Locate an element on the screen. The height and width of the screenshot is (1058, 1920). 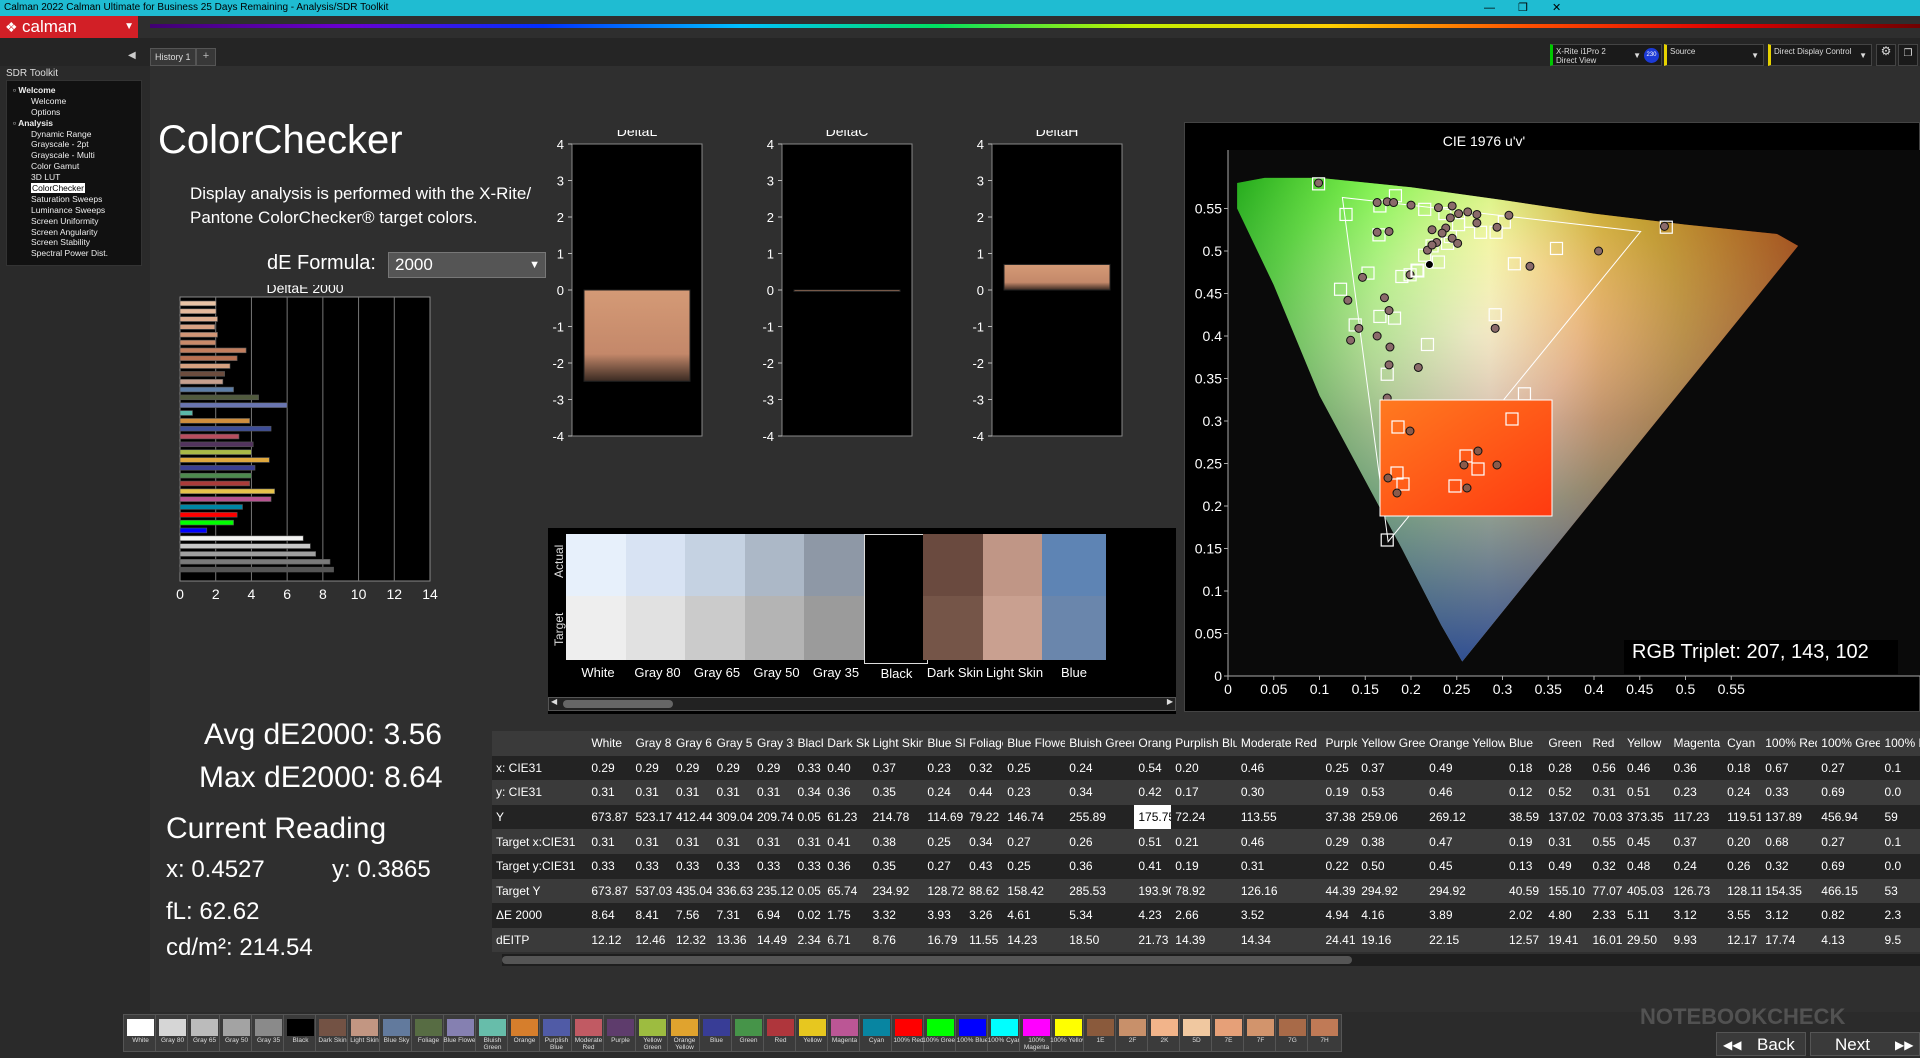
sidebar-item-saturation-sweeps: Saturation Sweeps is located at coordinates (74, 199).